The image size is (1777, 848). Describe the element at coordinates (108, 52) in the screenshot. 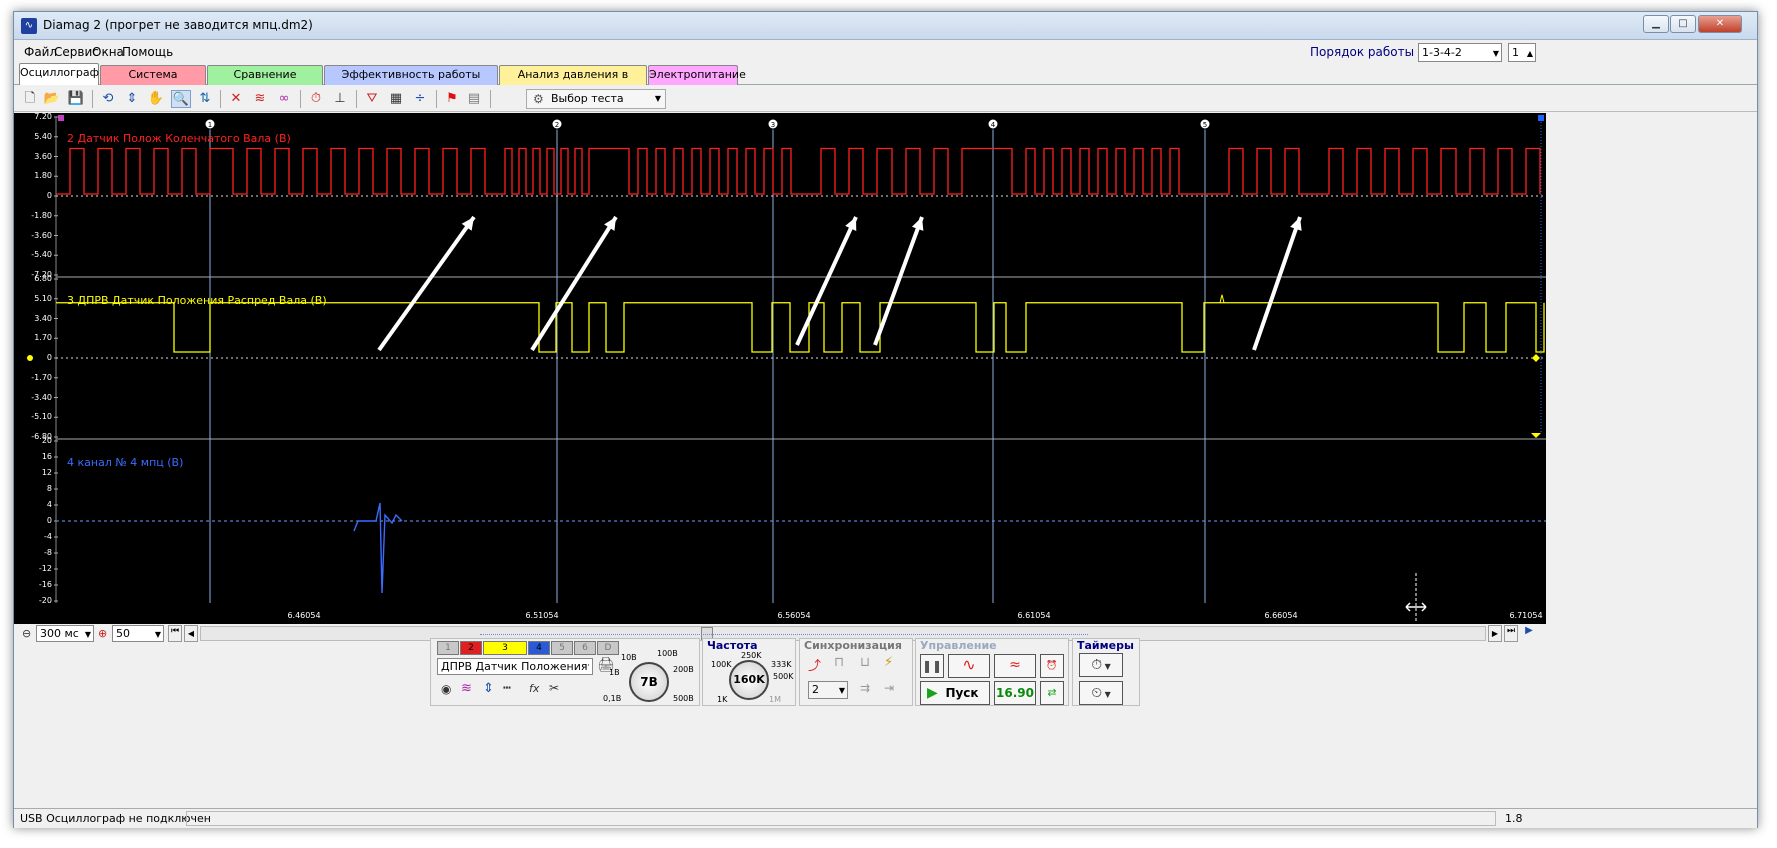

I see `menu-windows: Окна` at that location.